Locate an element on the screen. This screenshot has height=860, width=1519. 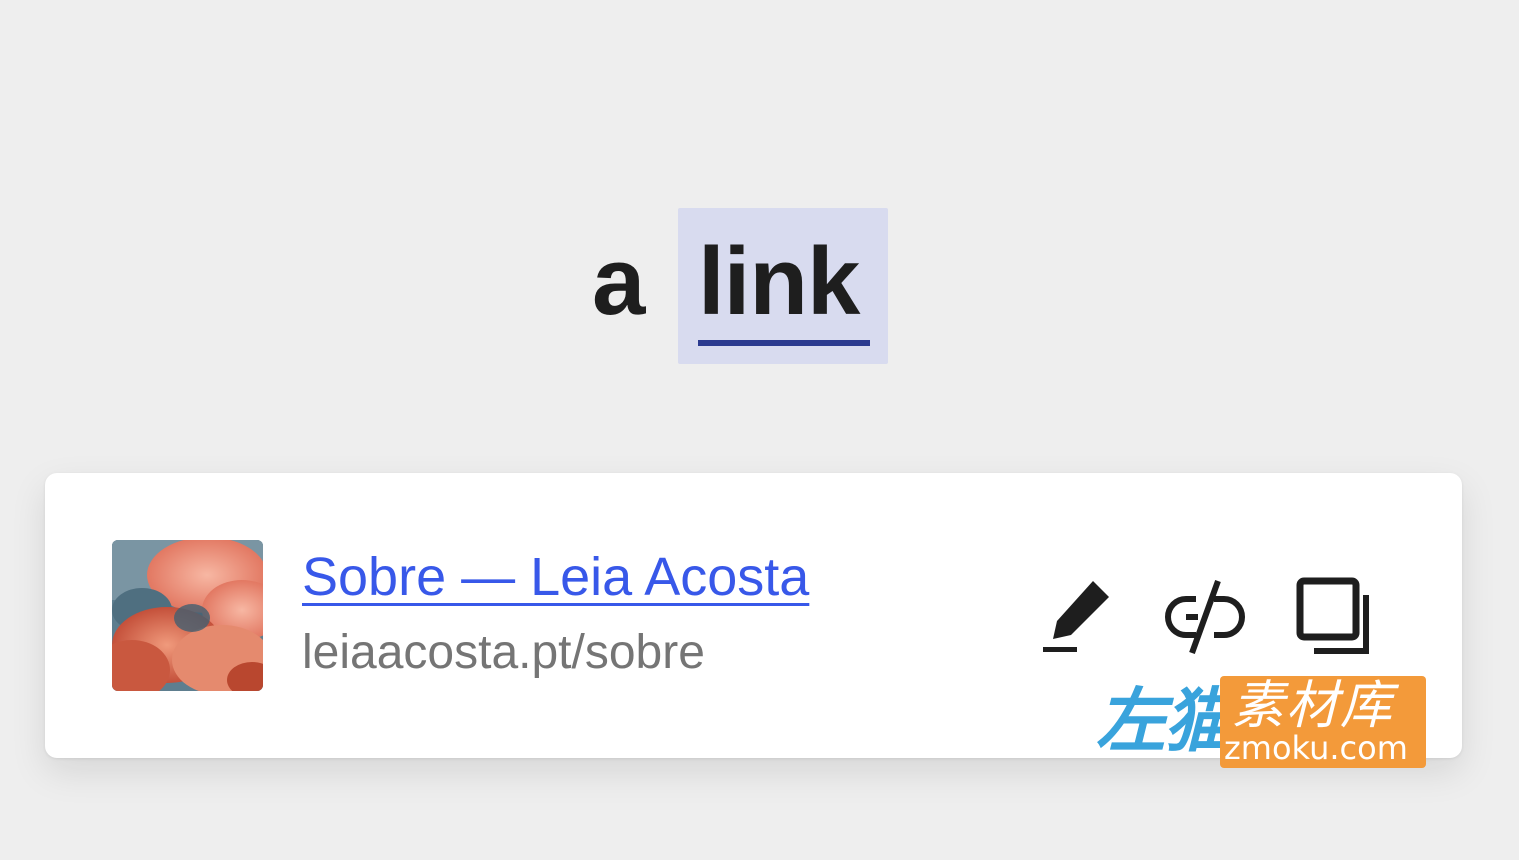
link-thumbnail-image is located at coordinates (187, 615).